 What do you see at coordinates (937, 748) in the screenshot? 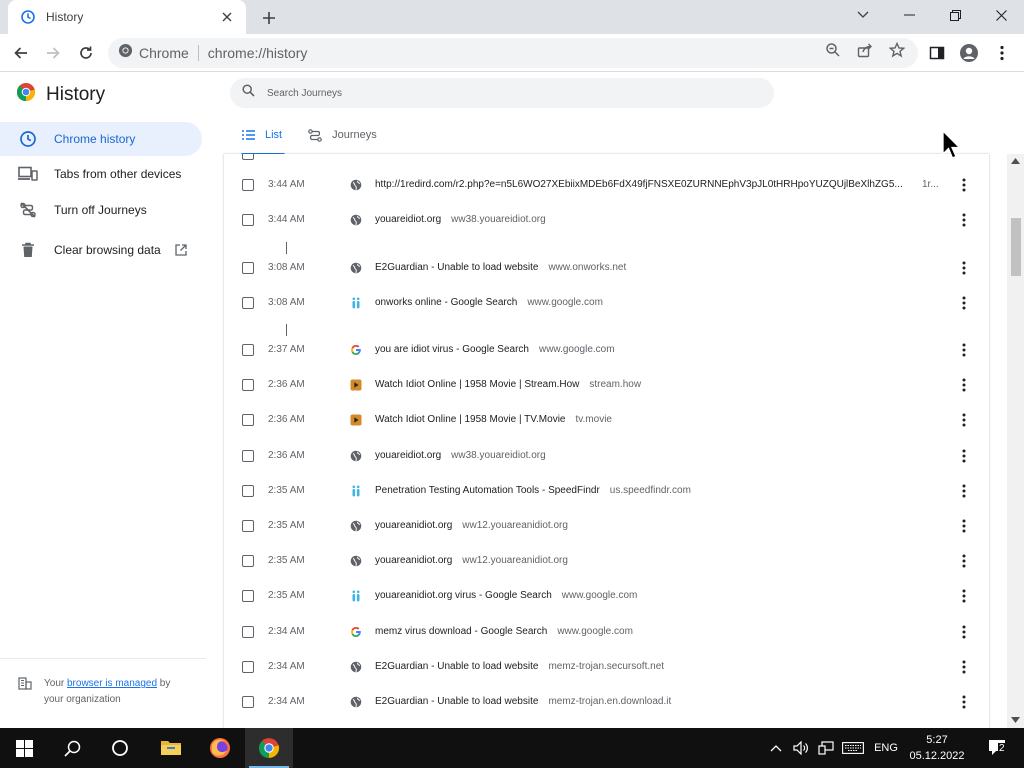
I see `system-clock: 5:27 05.12.2022` at bounding box center [937, 748].